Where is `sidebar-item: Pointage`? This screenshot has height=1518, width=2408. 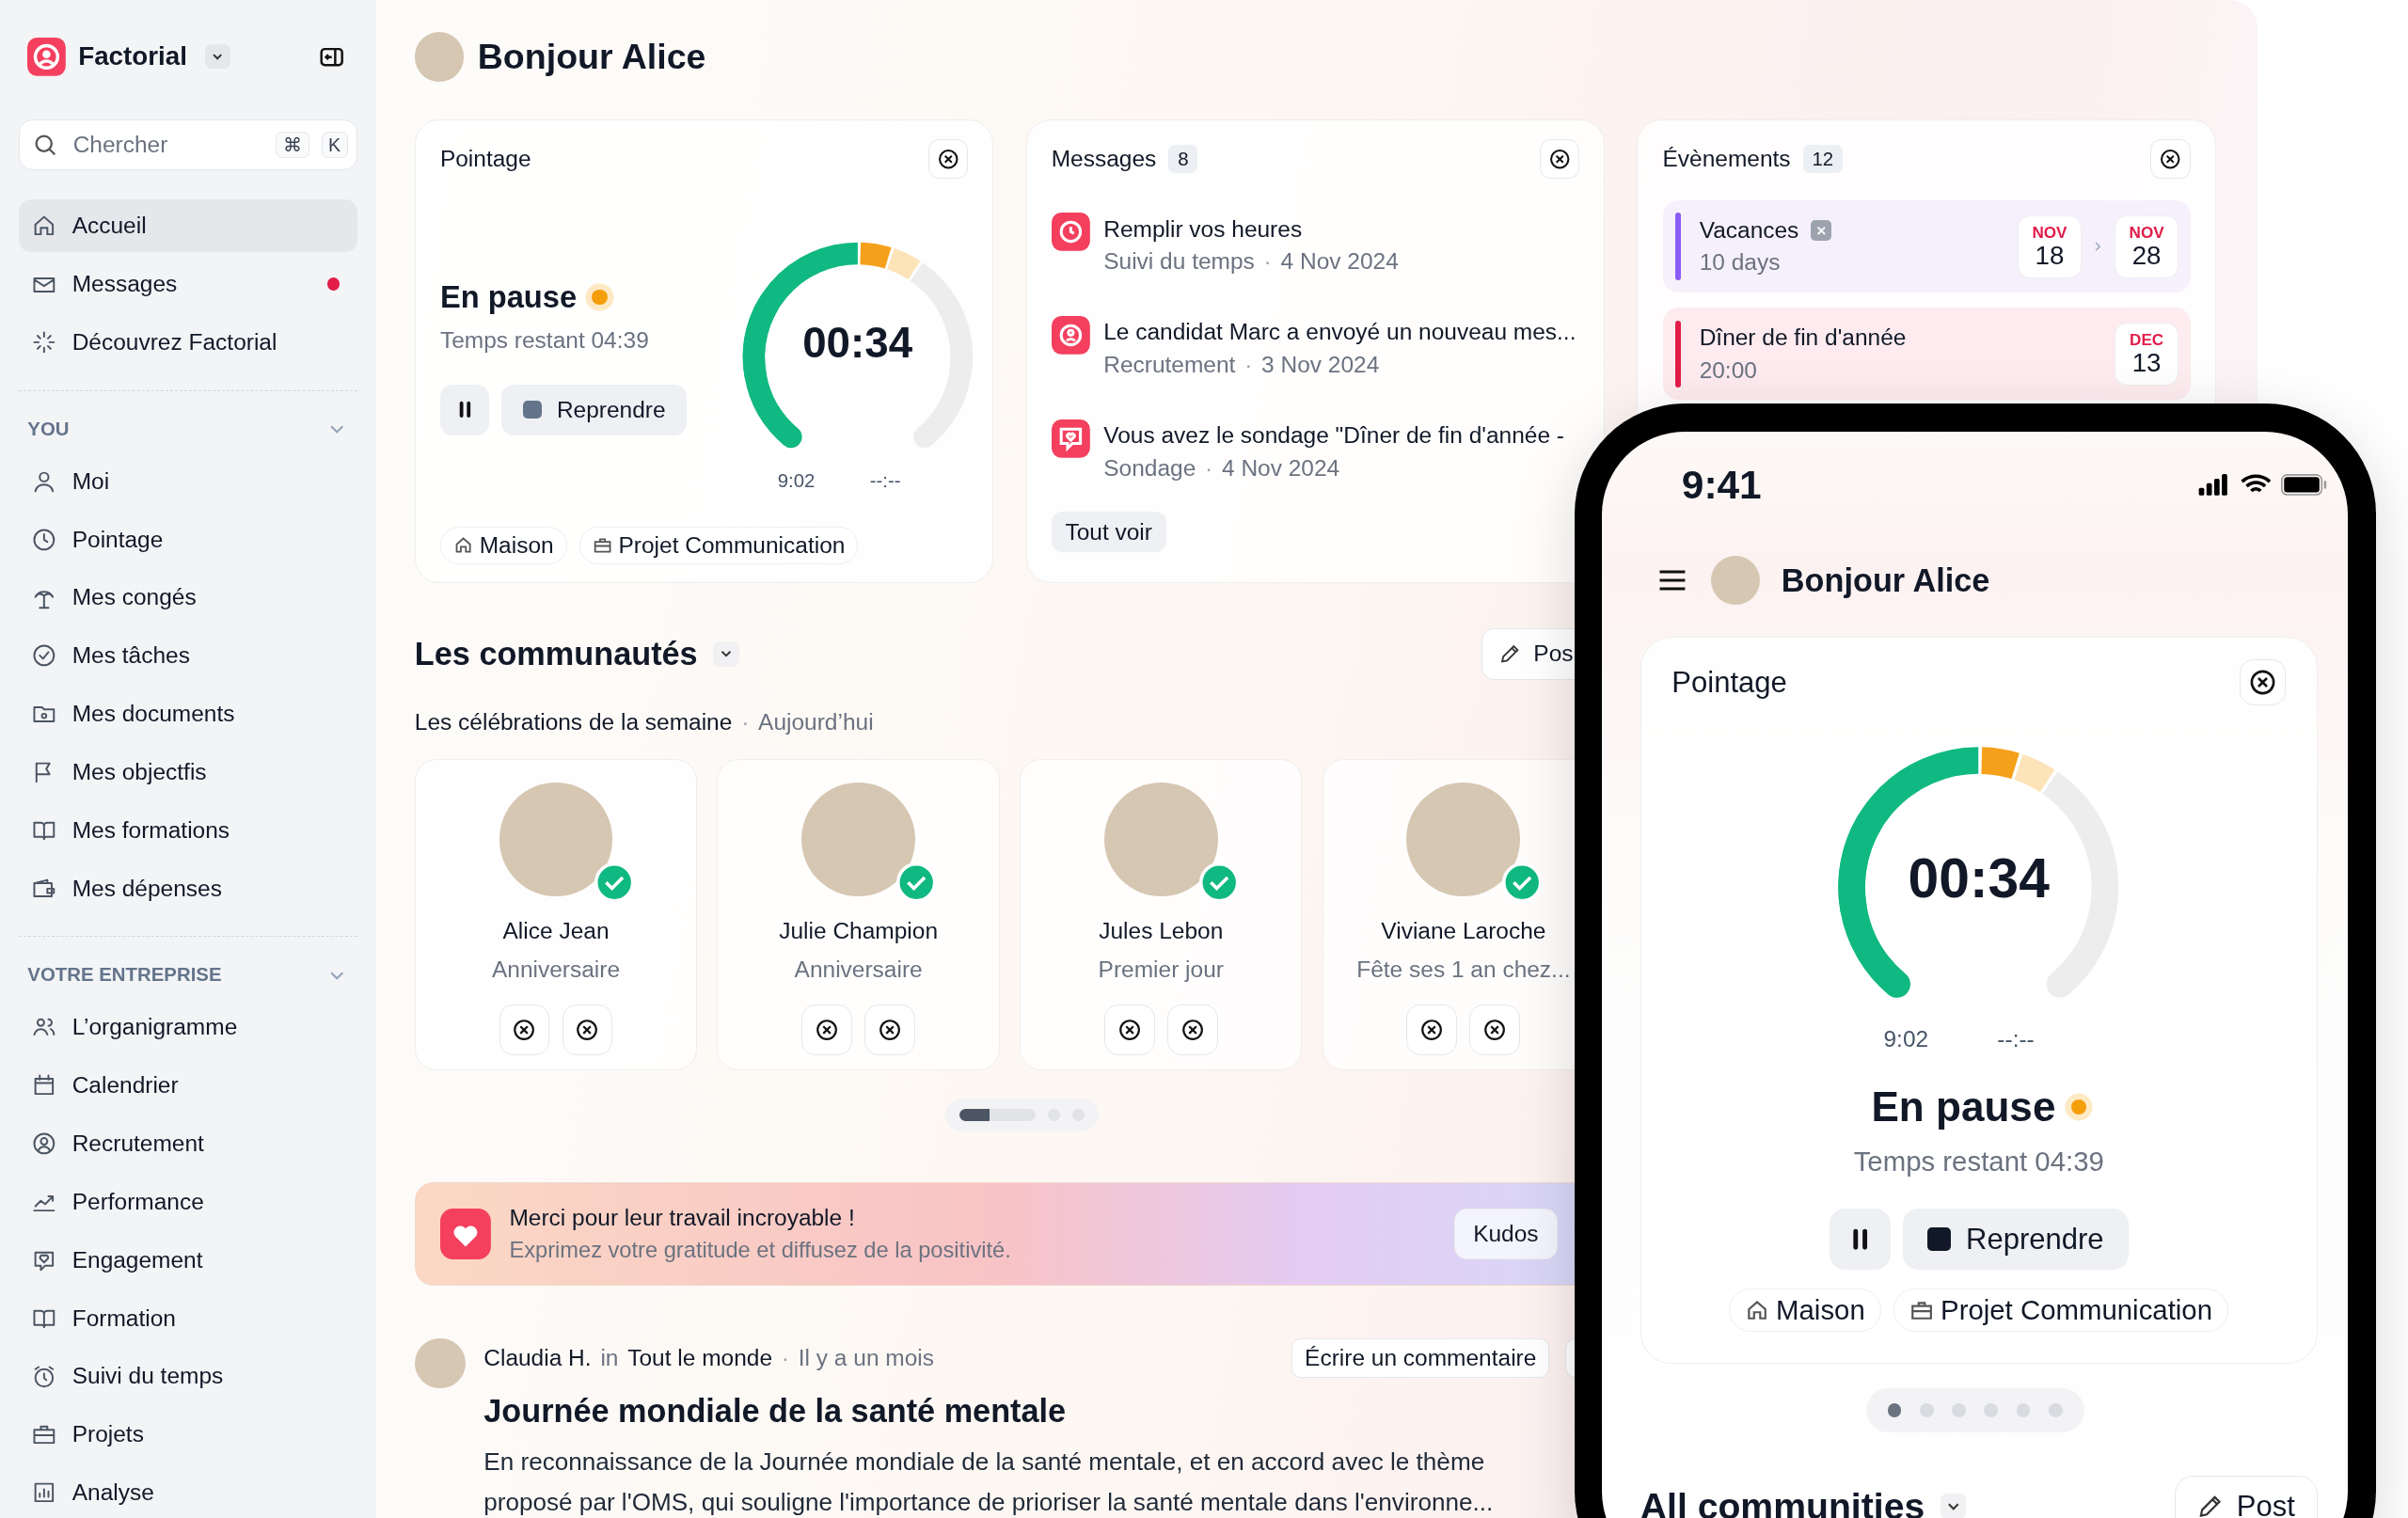
sidebar-item: Pointage is located at coordinates (188, 540).